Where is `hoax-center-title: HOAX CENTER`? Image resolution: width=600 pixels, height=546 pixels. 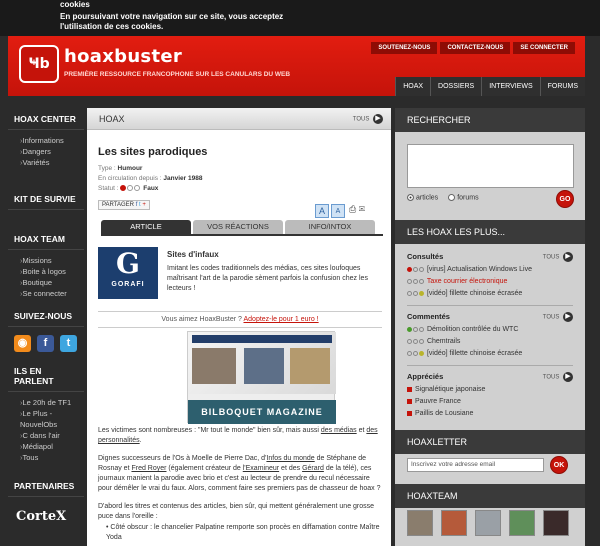 hoax-center-title: HOAX CENTER is located at coordinates (46, 119).